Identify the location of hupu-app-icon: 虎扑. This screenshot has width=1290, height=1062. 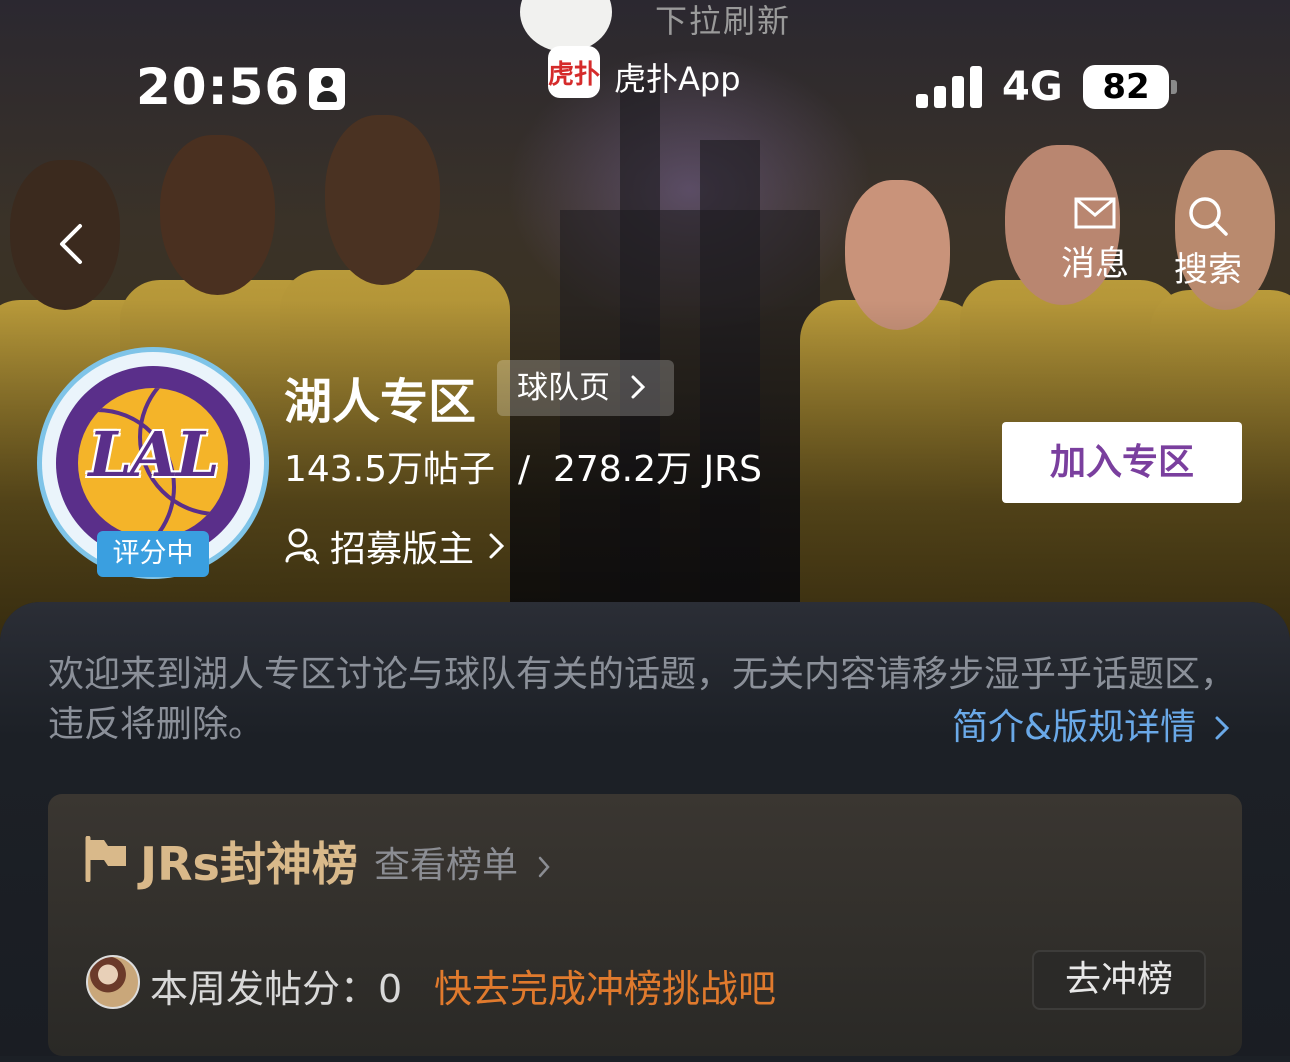
(574, 72).